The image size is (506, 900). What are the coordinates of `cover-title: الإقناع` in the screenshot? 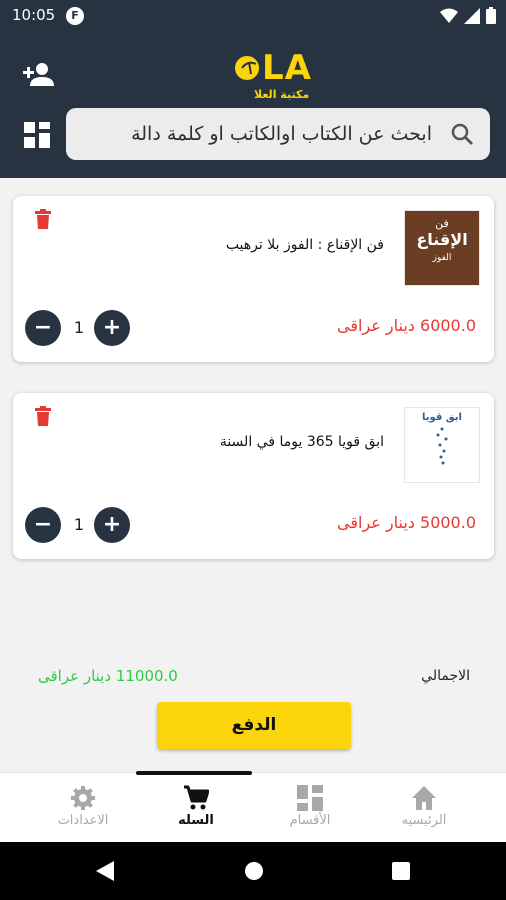 It's located at (442, 239).